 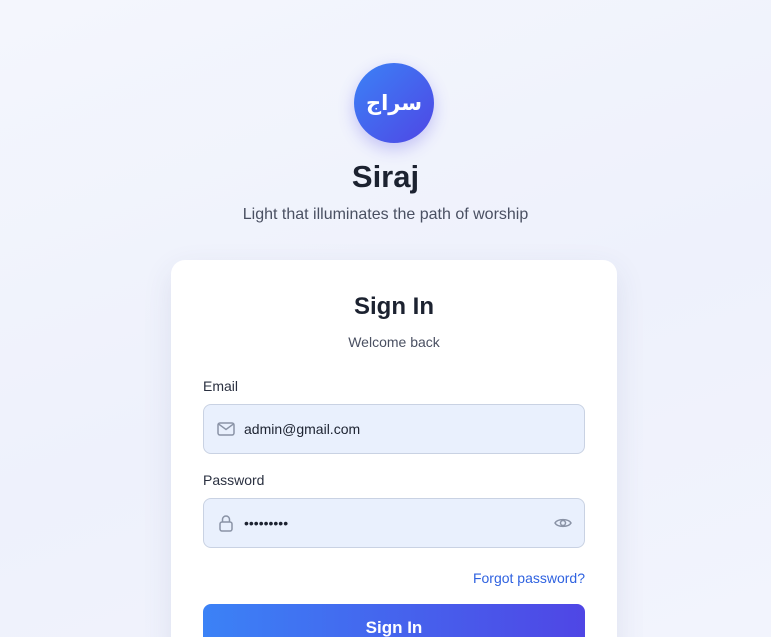 I want to click on password-input: •••••••••, so click(x=394, y=523).